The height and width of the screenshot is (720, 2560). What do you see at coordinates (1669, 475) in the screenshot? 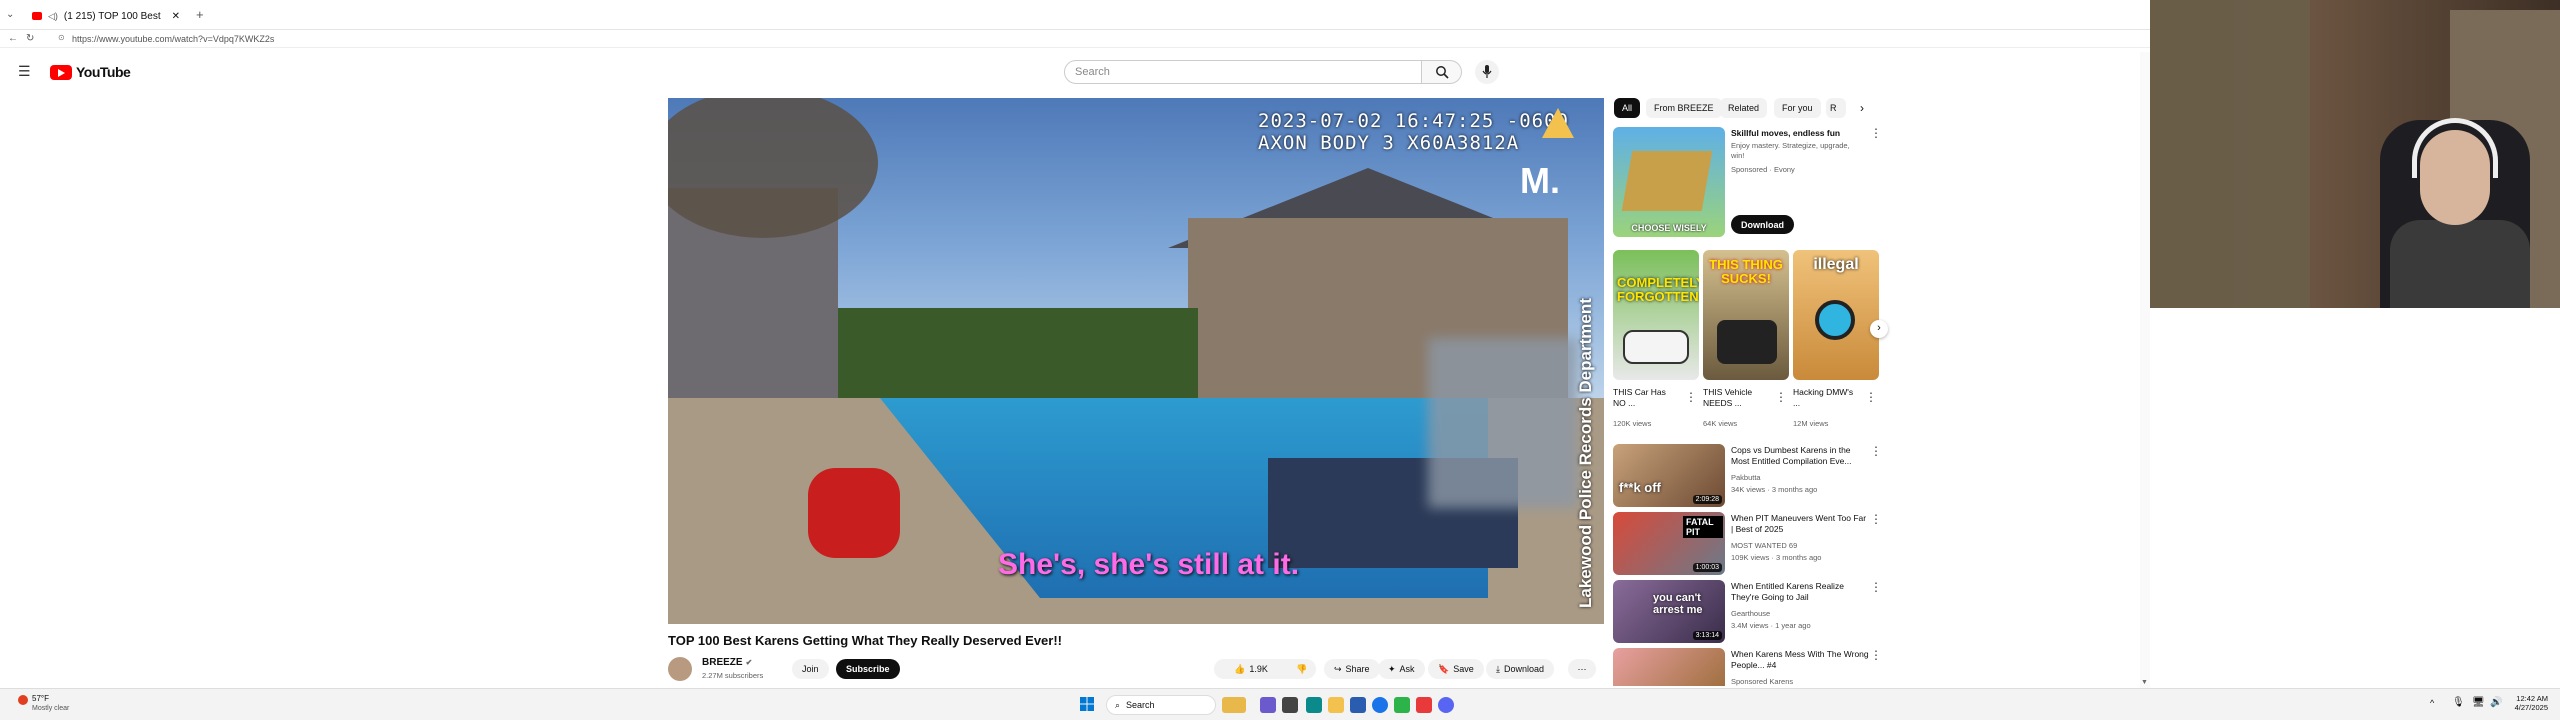
I see `video-thumbnail: f**k off 2:09:28` at bounding box center [1669, 475].